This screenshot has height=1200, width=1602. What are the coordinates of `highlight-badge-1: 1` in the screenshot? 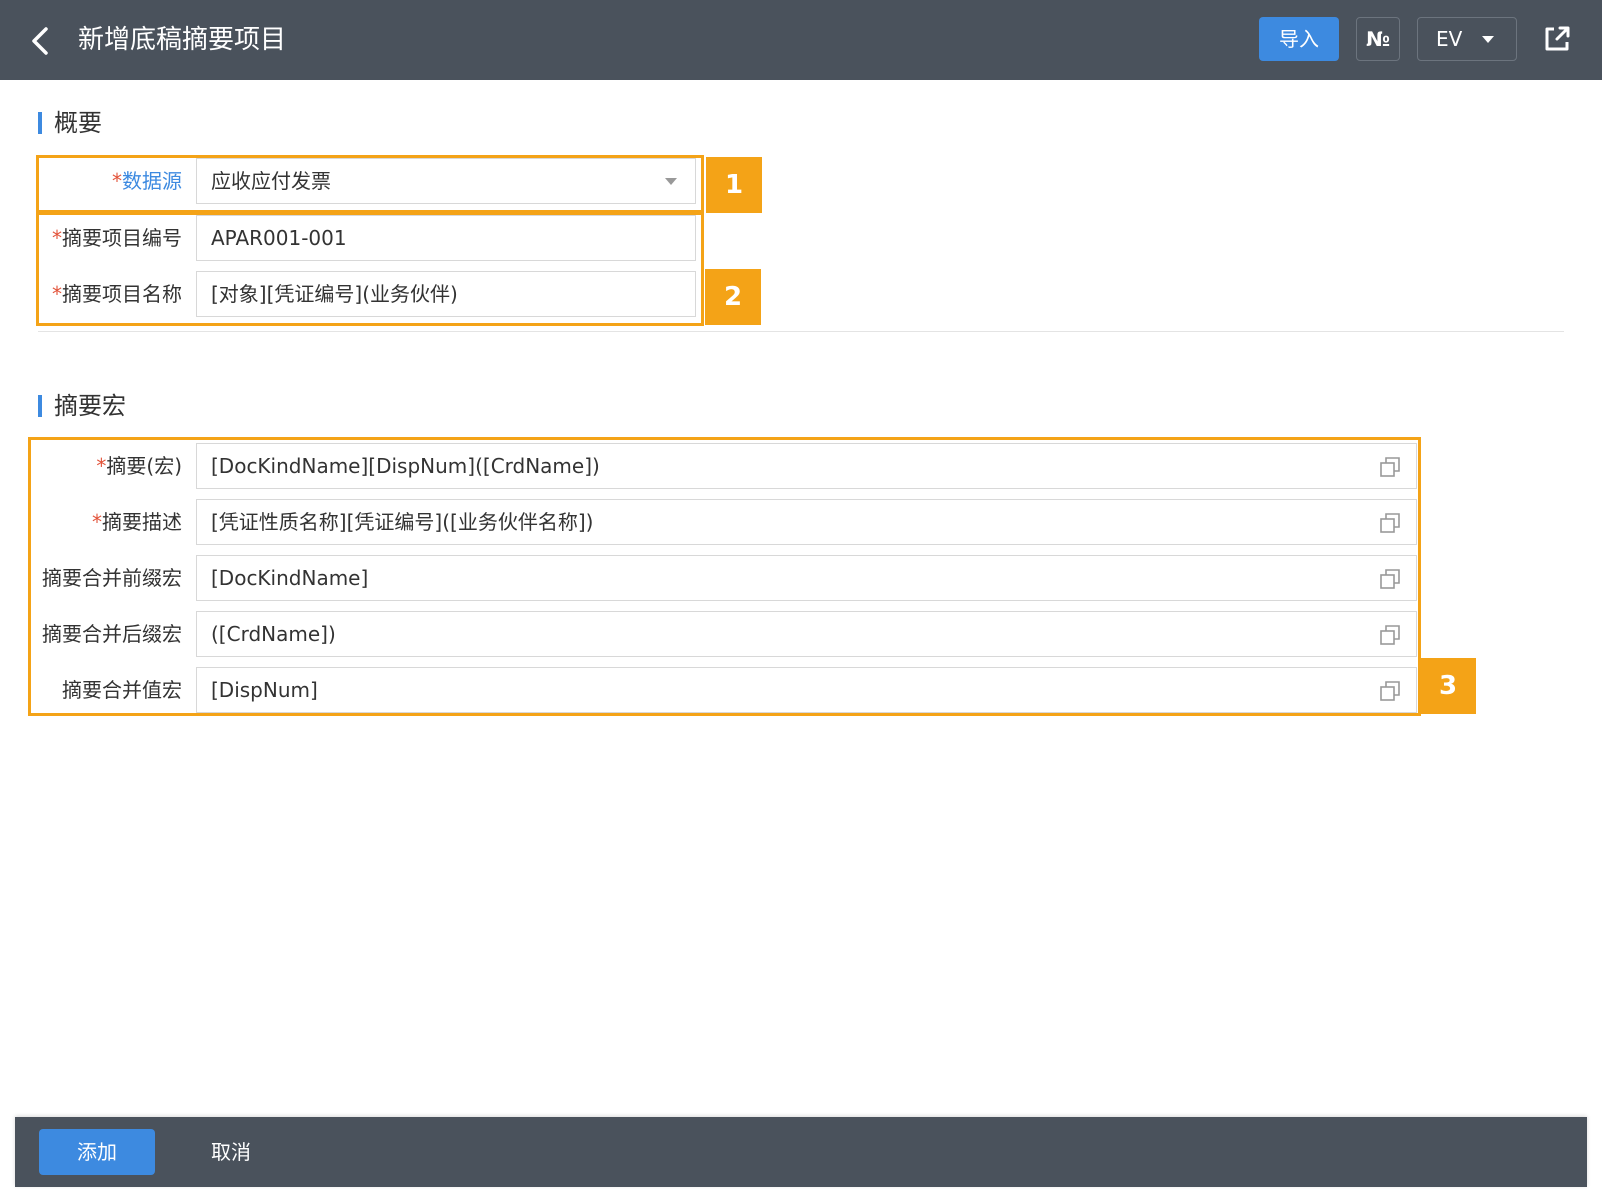 It's located at (734, 185).